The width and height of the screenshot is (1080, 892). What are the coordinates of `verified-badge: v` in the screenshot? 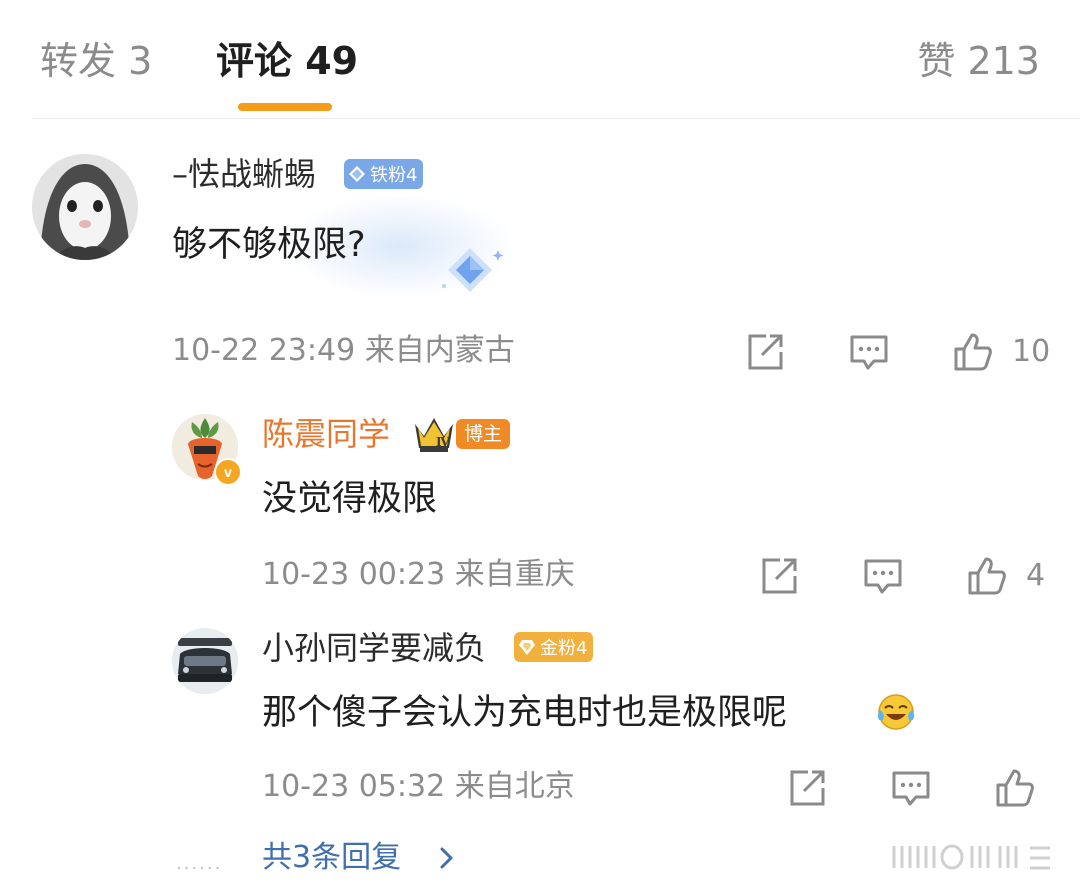 It's located at (228, 472).